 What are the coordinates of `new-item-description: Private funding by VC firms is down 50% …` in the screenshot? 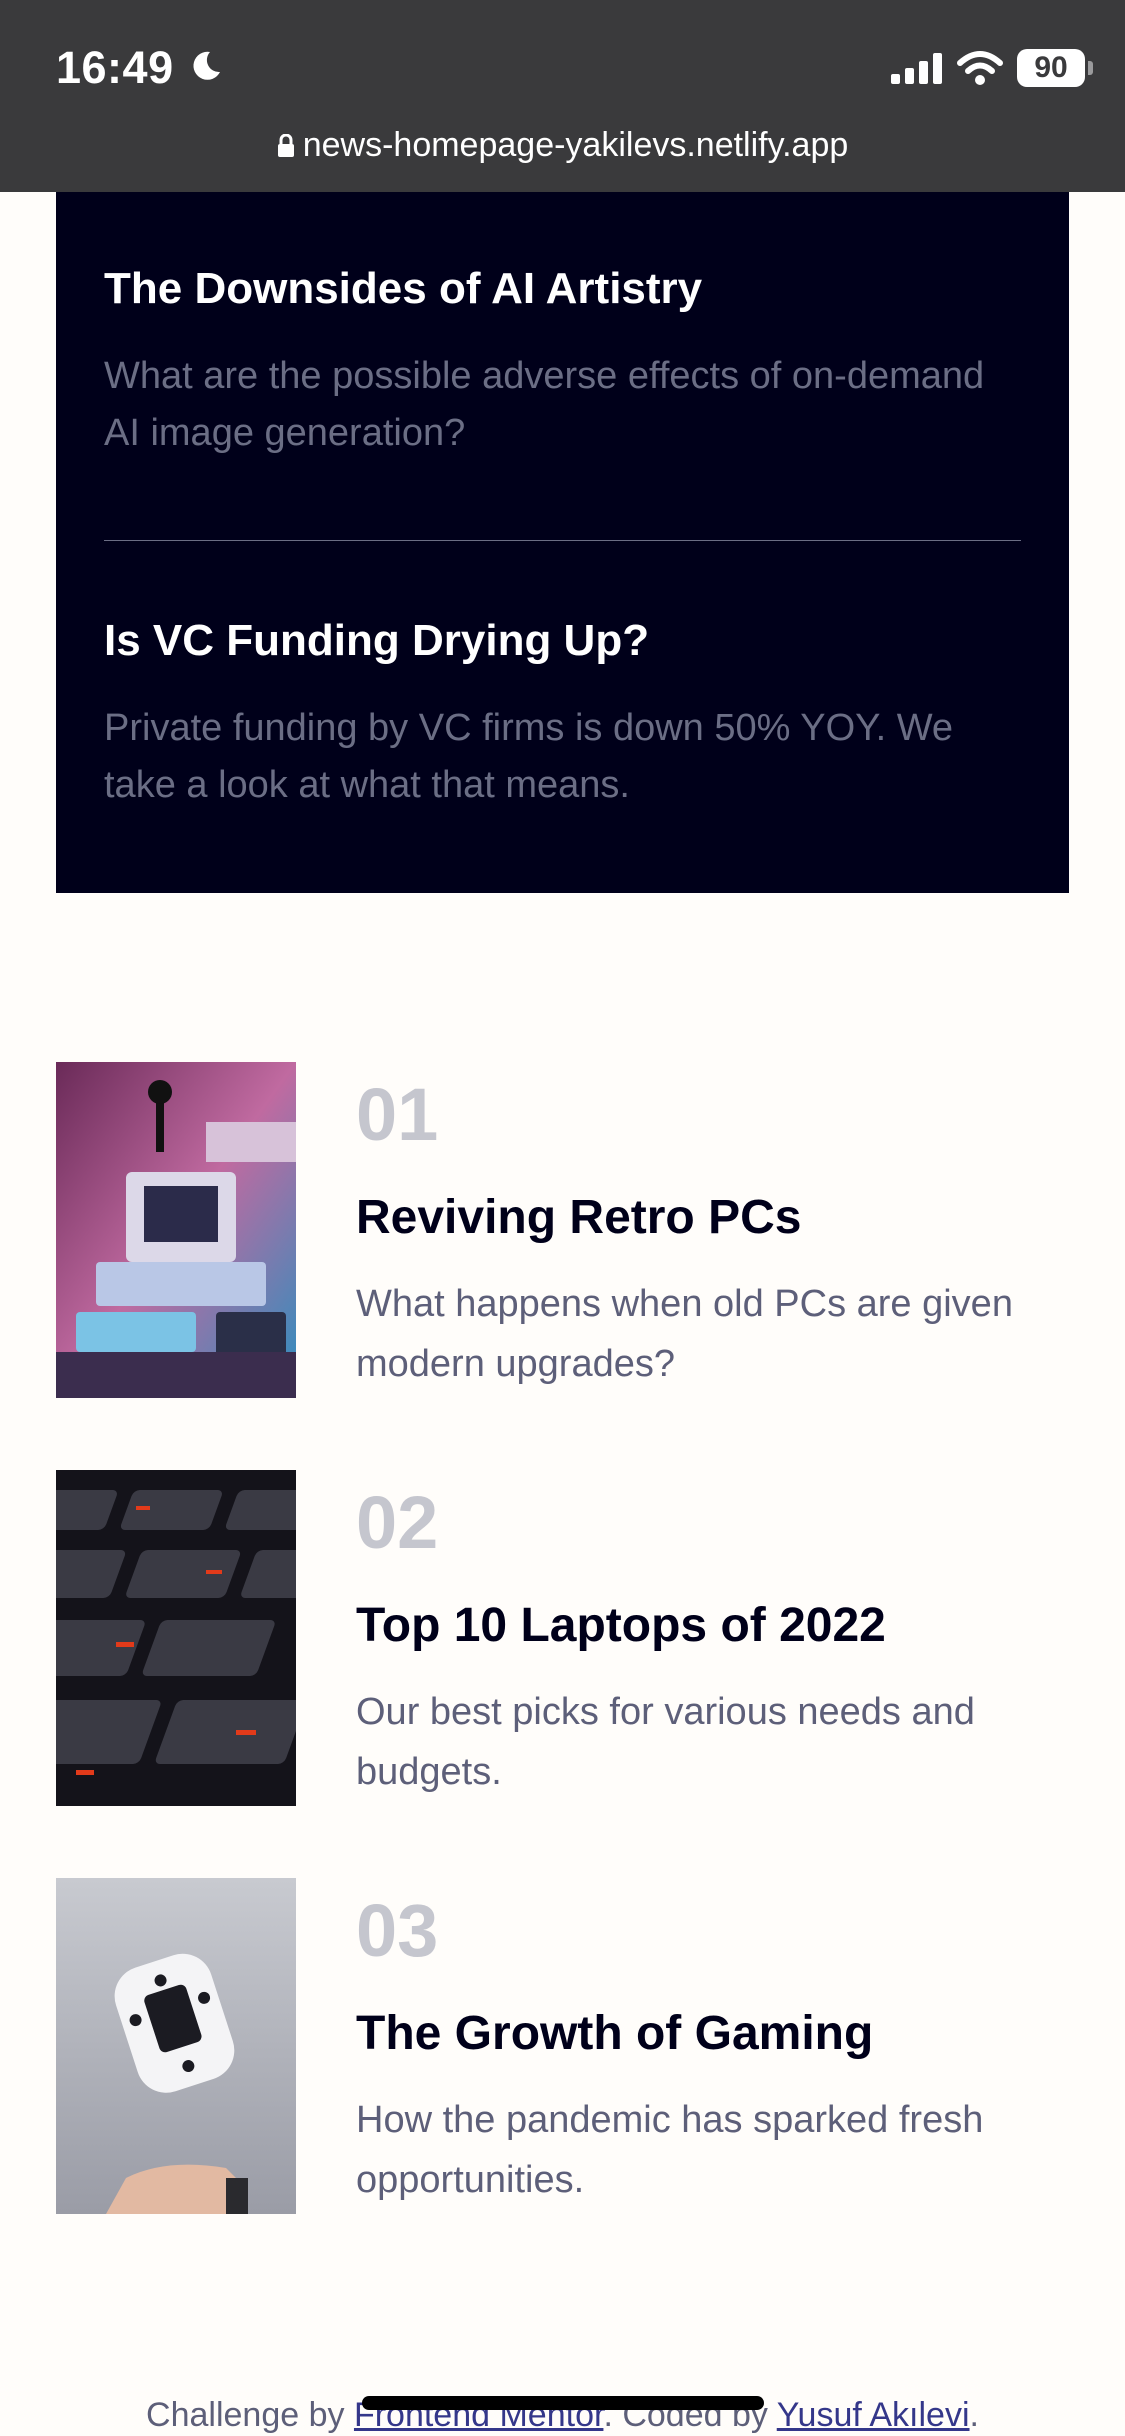 It's located at (529, 756).